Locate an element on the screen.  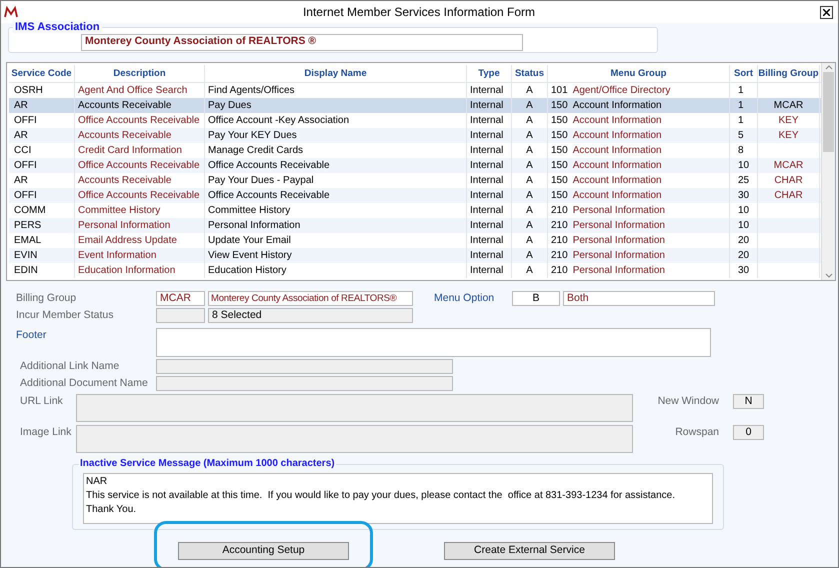
table-row: OFFI Office Accounts Receivable Office Accounts Receivable Internal A 150 Account Information 10 MCAR is located at coordinates (415, 165).